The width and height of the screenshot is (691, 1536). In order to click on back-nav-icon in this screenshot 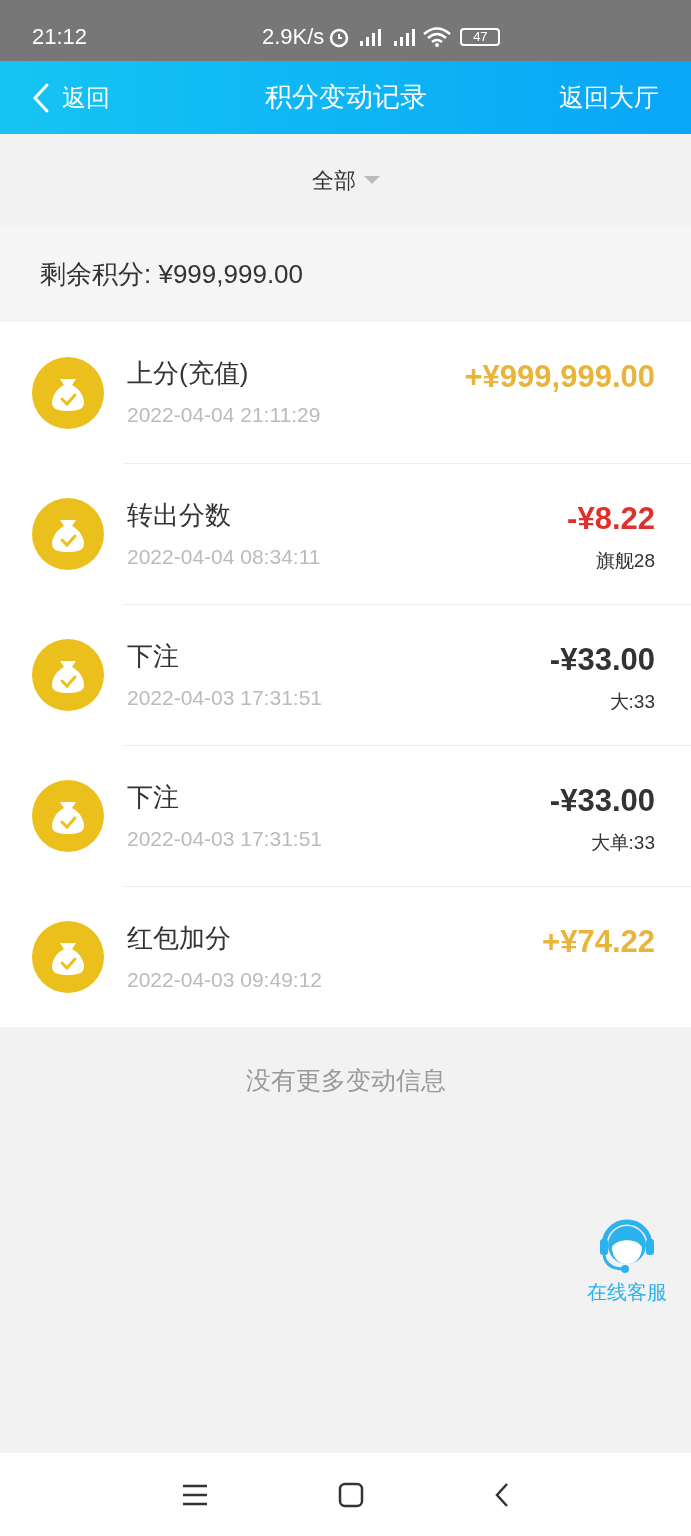, I will do `click(501, 1494)`.